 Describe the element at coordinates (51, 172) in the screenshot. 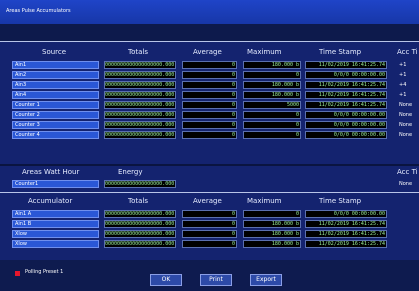

I see `header-watt-source: Areas Watt Hour` at that location.